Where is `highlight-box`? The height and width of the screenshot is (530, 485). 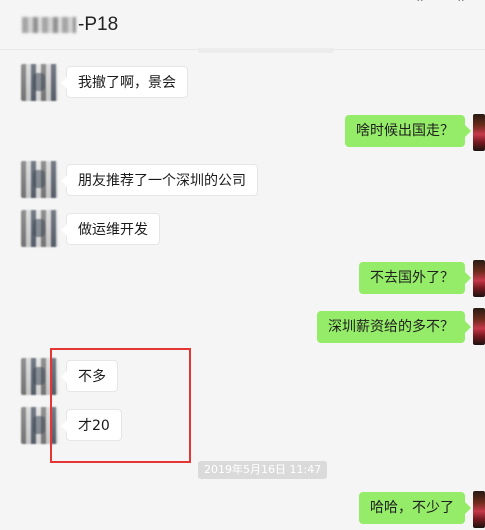 highlight-box is located at coordinates (120, 405).